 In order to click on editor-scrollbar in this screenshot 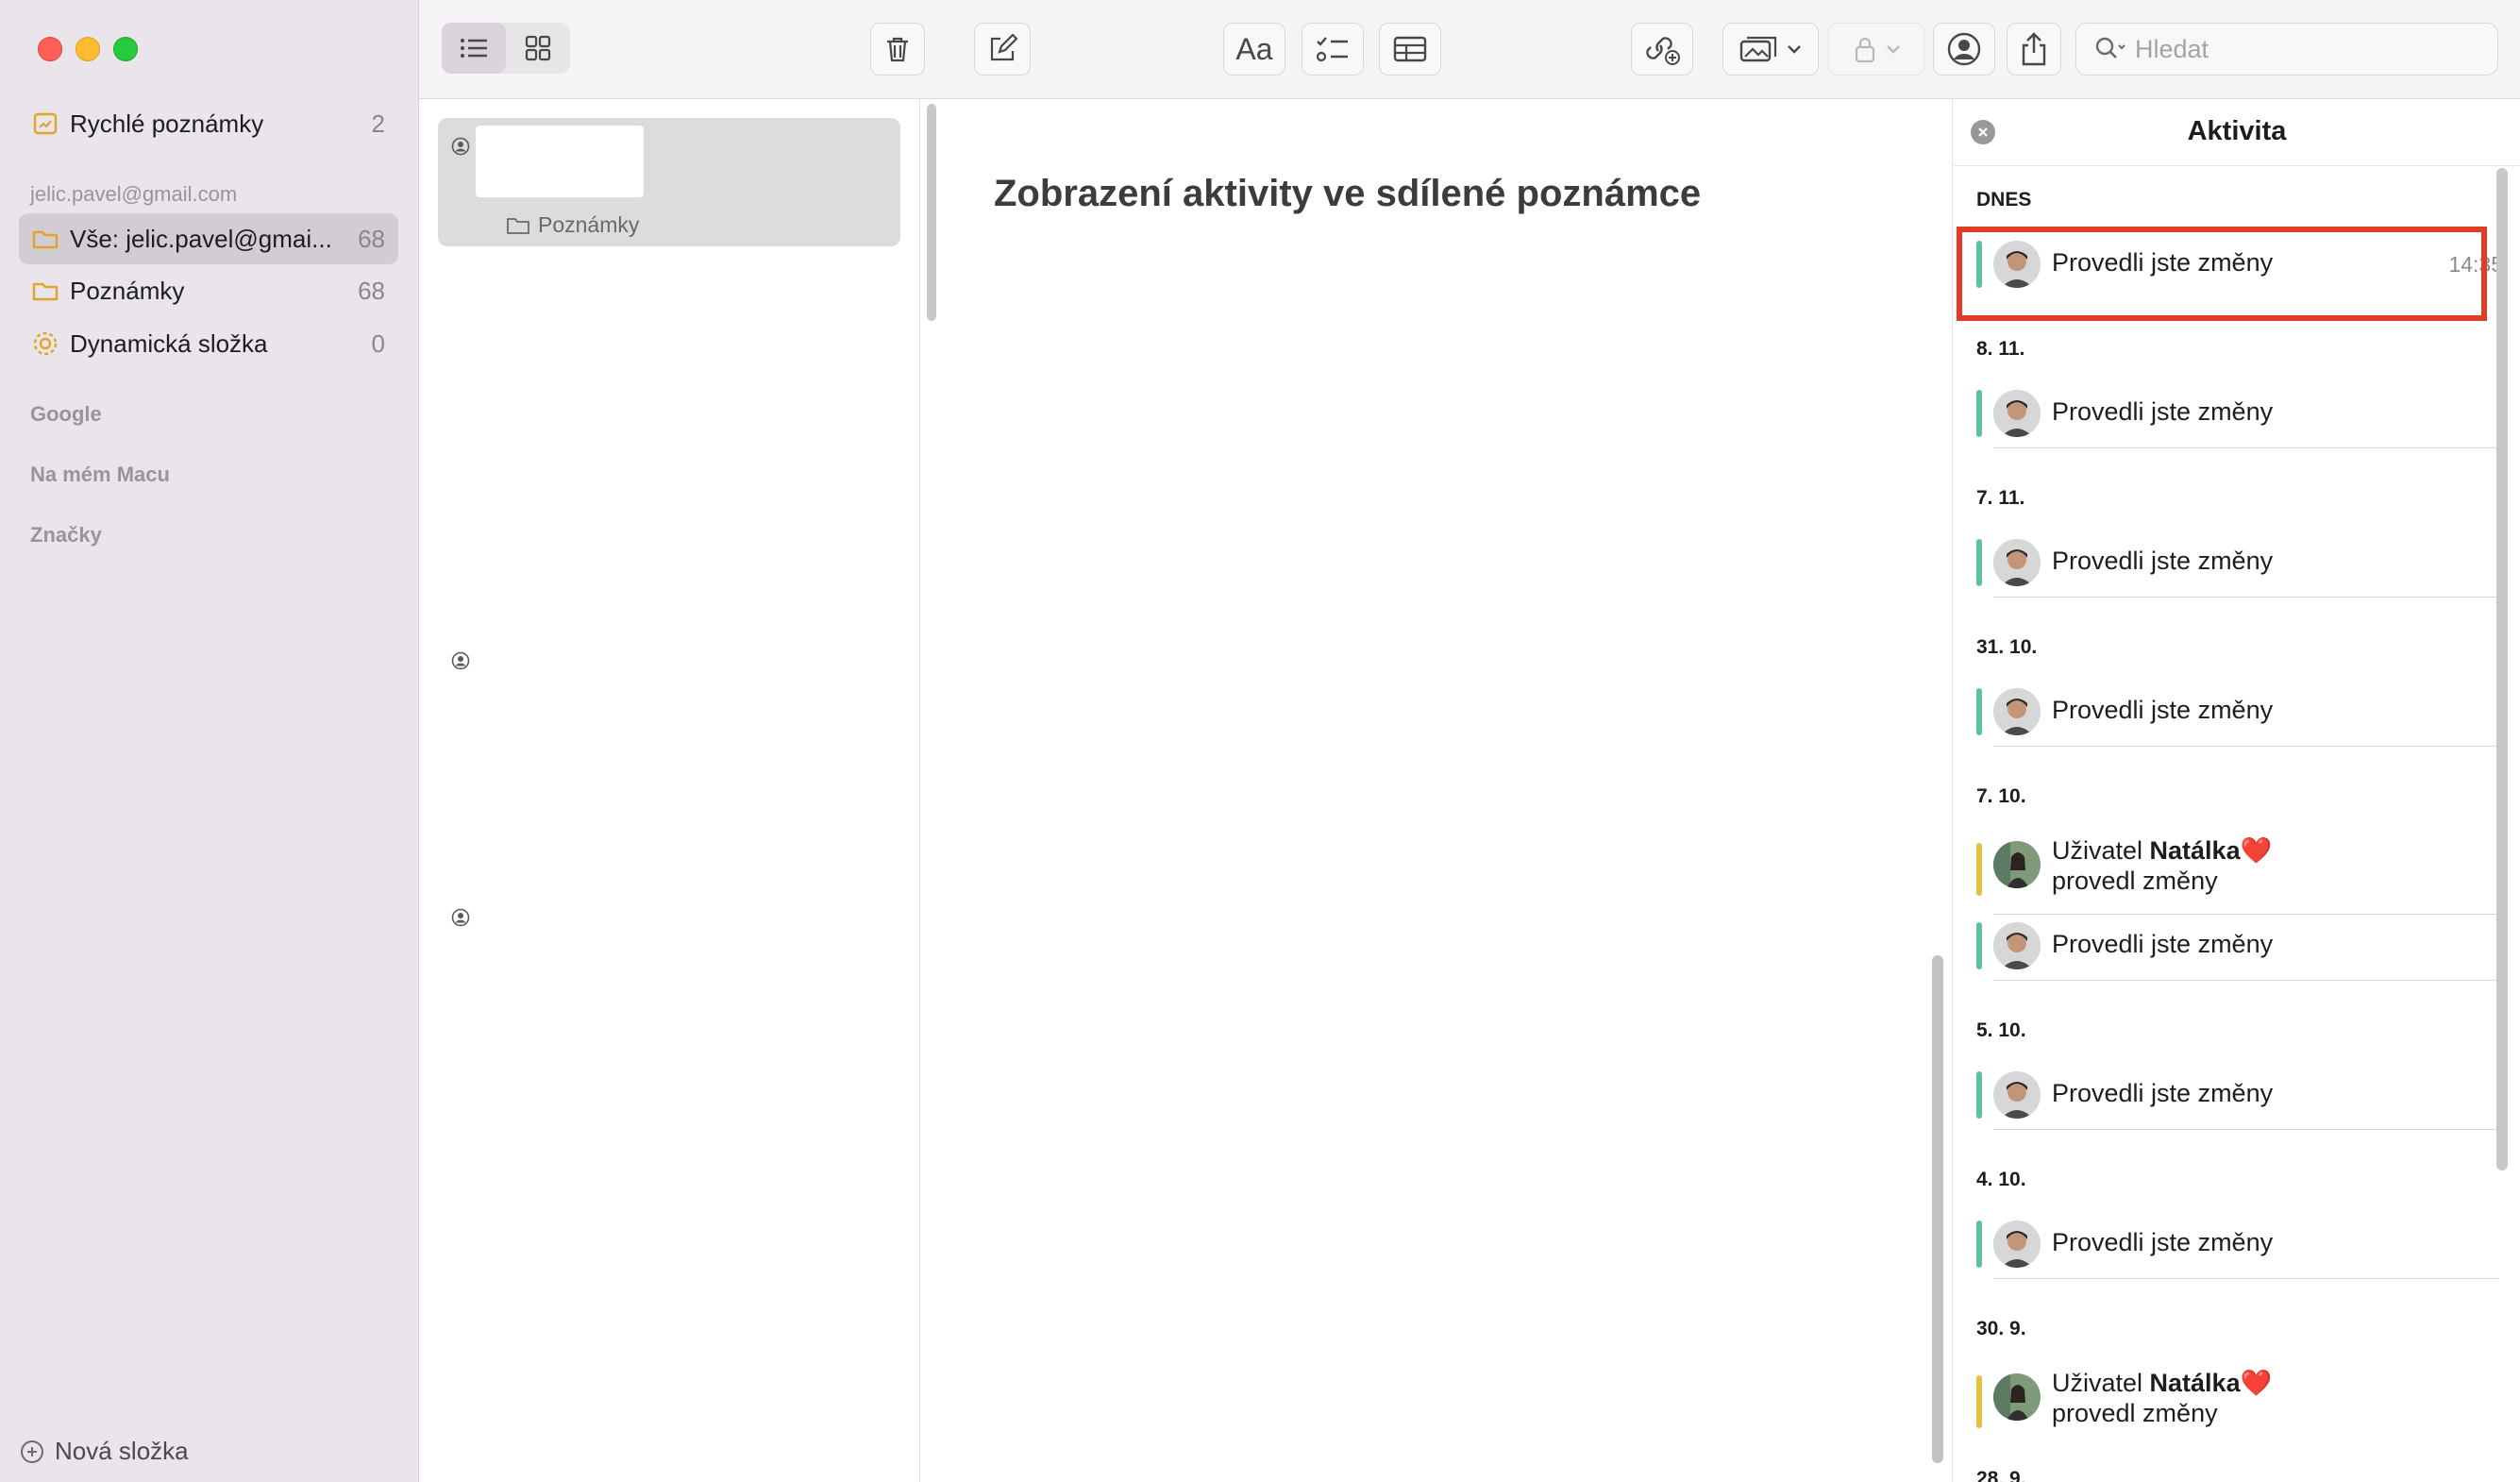, I will do `click(1938, 1209)`.